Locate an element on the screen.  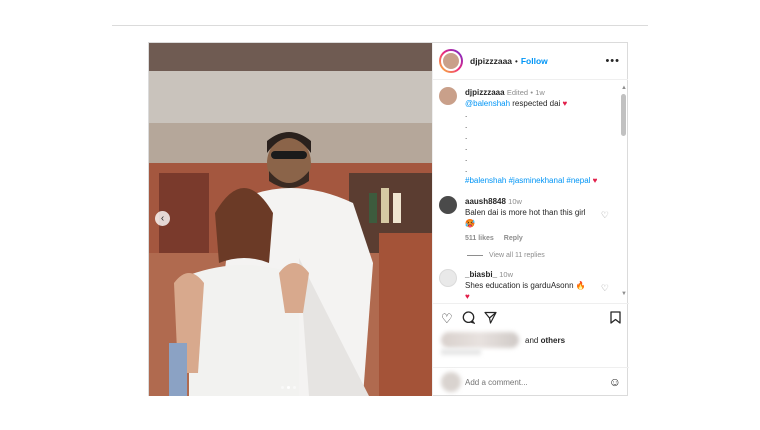
top-divider is located at coordinates (380, 25).